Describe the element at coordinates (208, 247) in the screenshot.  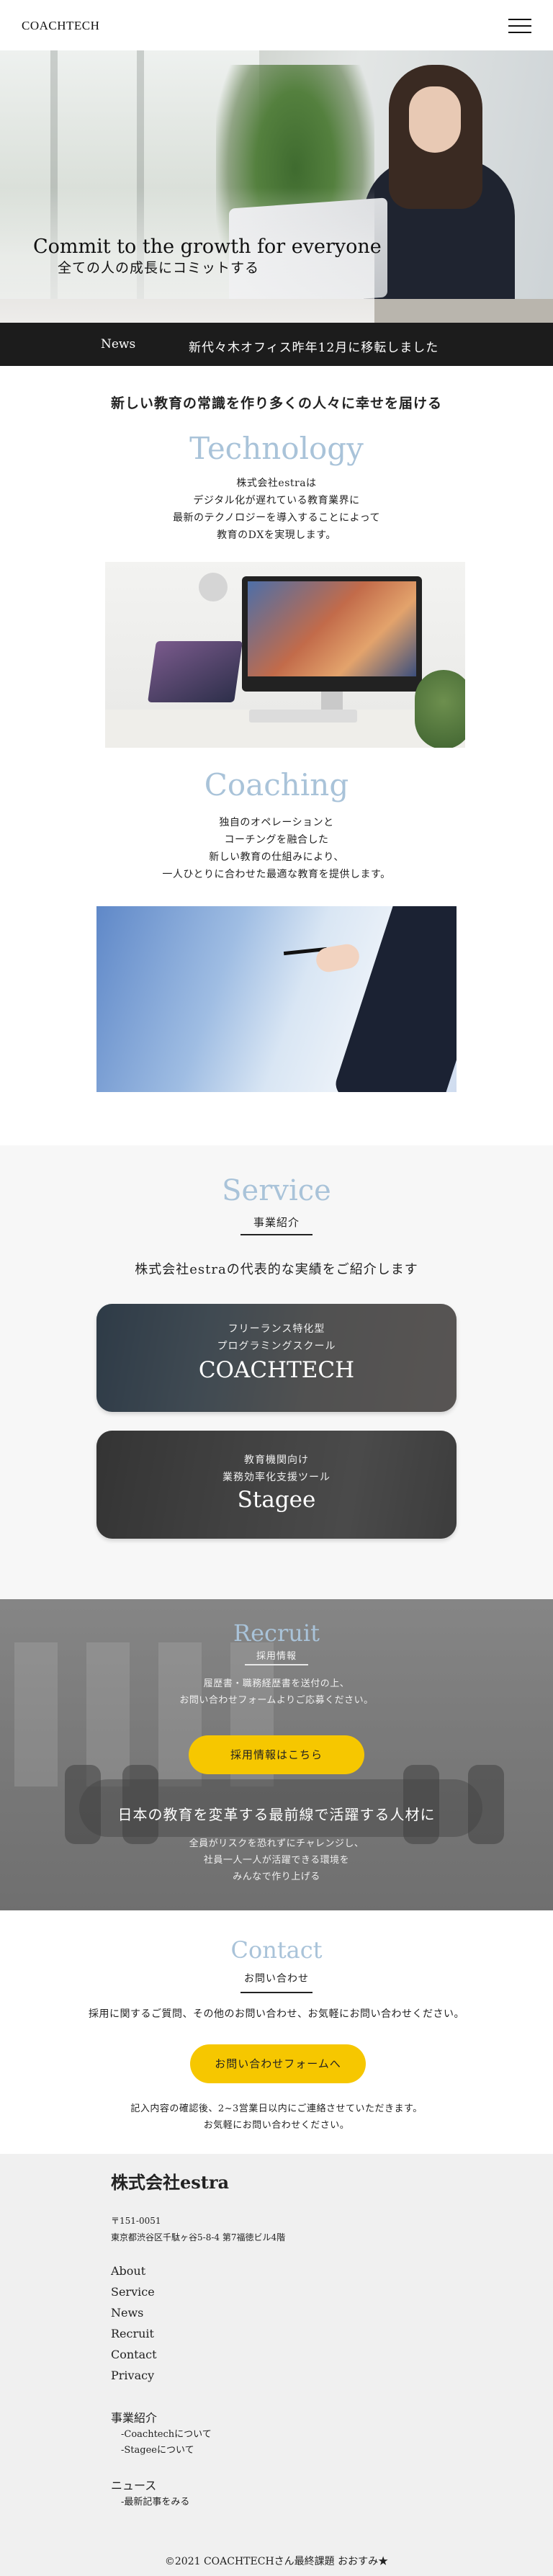
I see `hero-title: Commit to the growth for everyone` at that location.